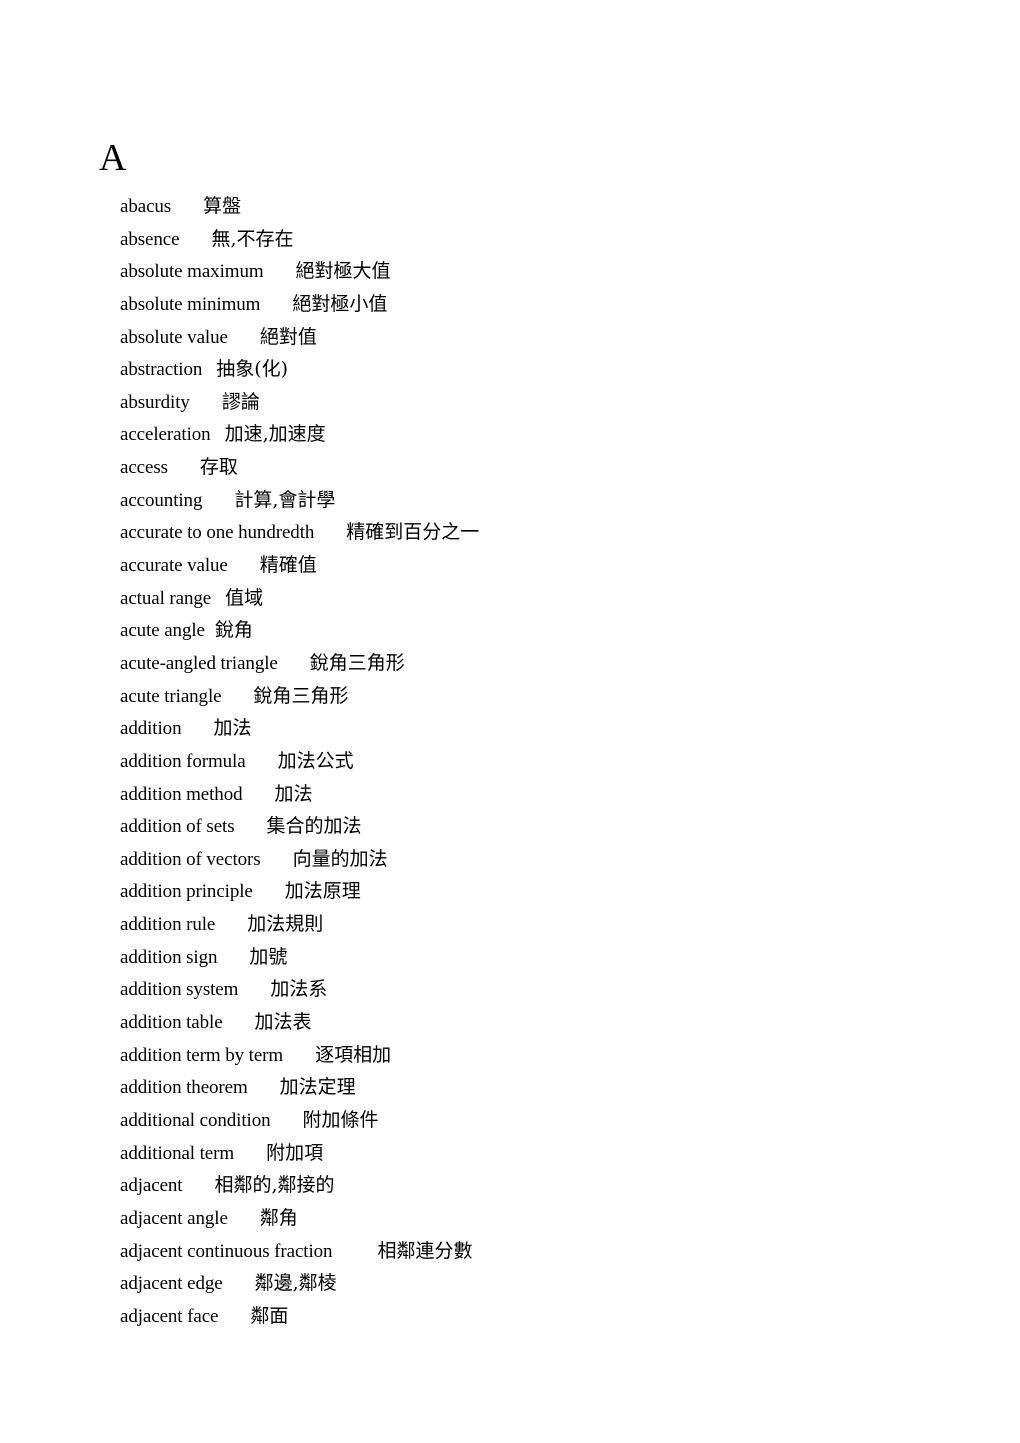 The image size is (1020, 1443). Describe the element at coordinates (192, 272) in the screenshot. I see `entry-term: absolute maximum` at that location.